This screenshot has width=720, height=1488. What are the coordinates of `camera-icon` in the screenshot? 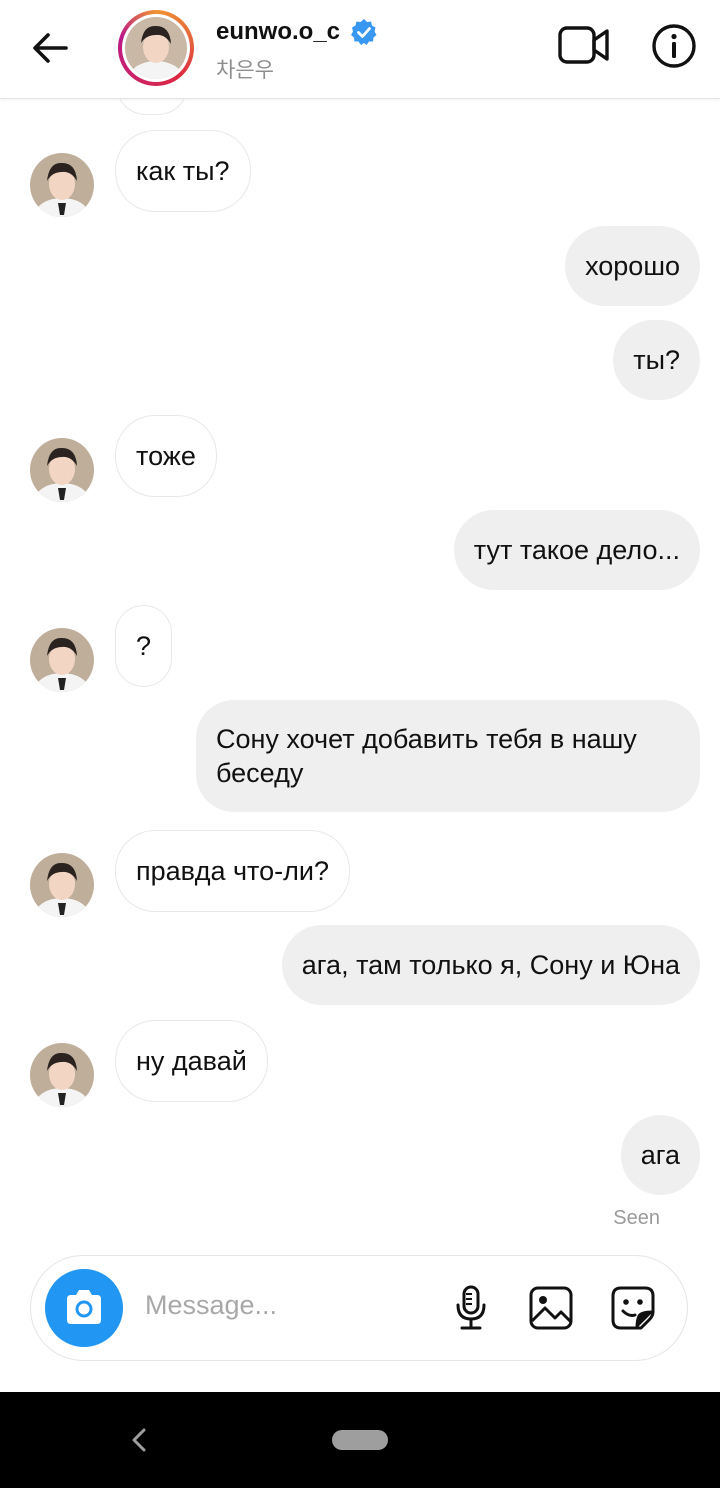 It's located at (84, 1307).